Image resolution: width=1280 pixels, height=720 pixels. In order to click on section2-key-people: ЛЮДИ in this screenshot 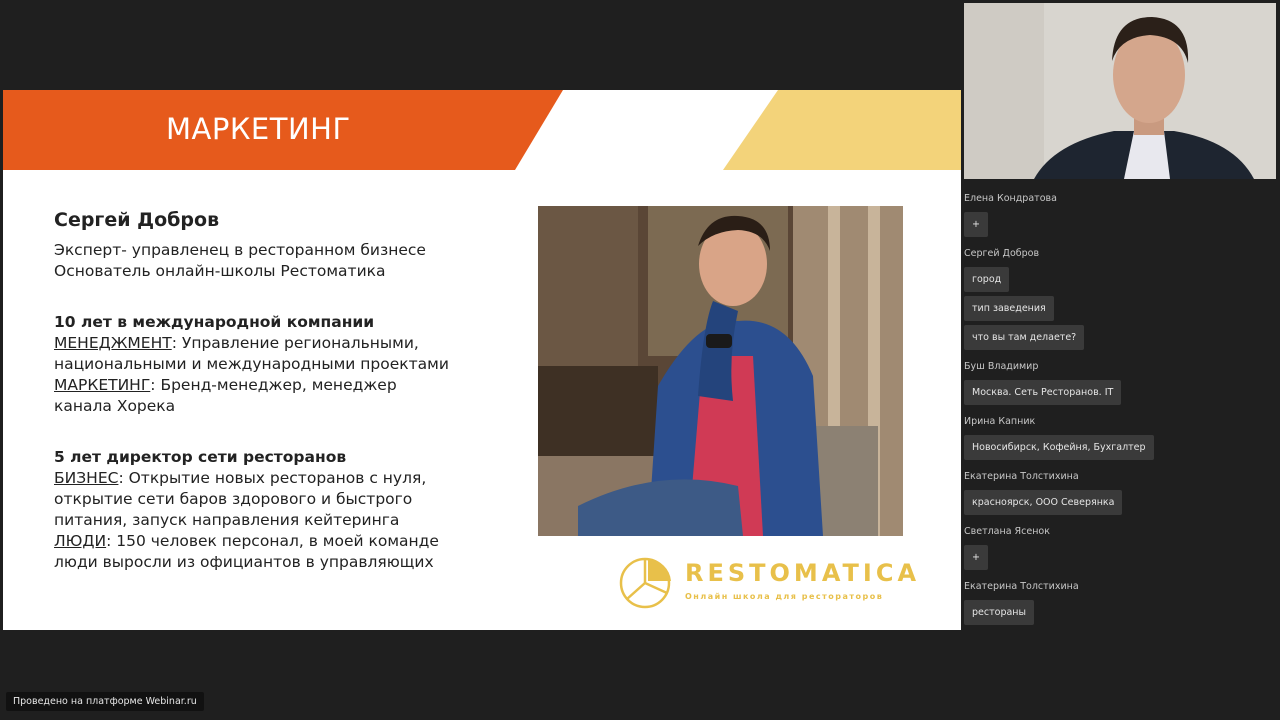, I will do `click(80, 541)`.